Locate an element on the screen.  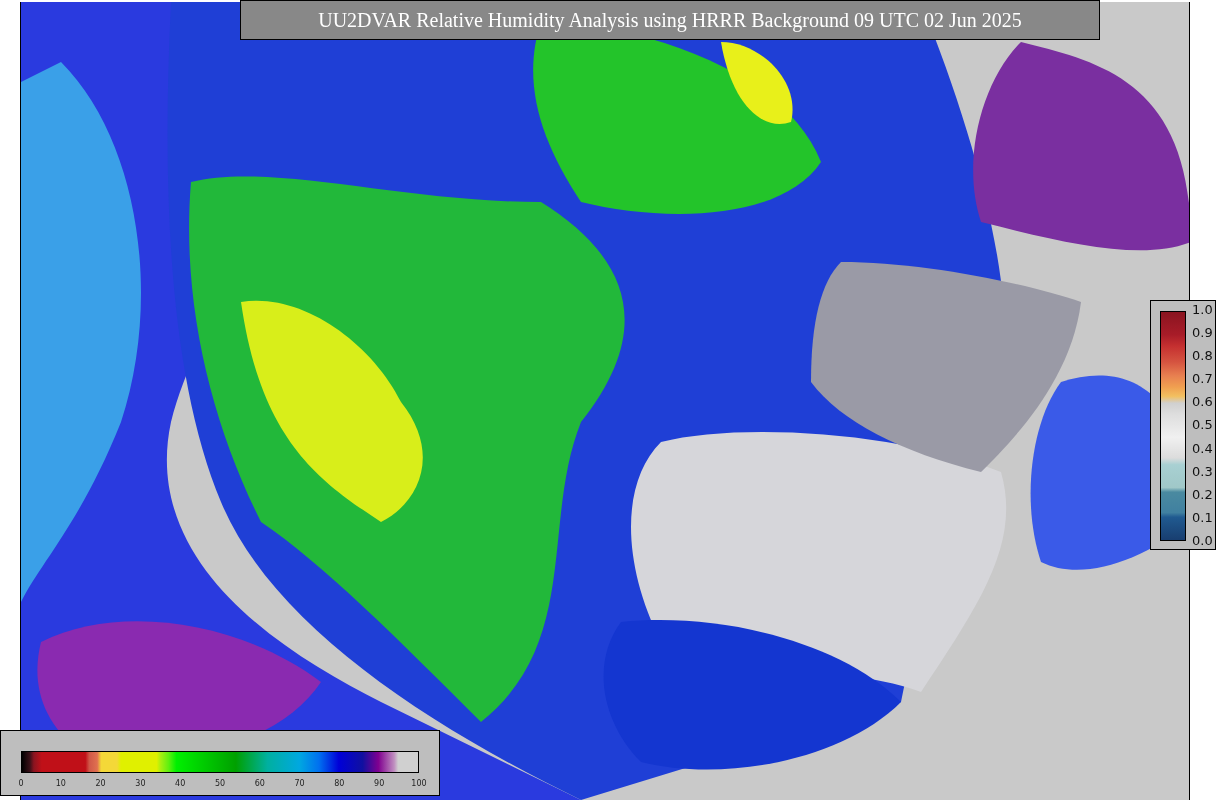
tick-label: 90 is located at coordinates (379, 783).